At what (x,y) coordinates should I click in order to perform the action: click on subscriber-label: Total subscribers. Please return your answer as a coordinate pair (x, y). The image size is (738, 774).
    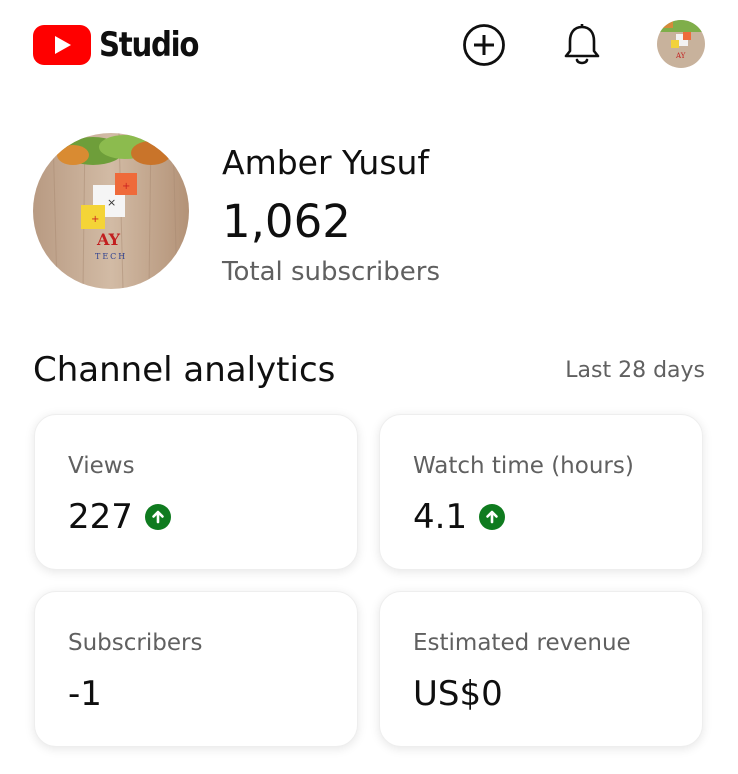
    Looking at the image, I should click on (331, 272).